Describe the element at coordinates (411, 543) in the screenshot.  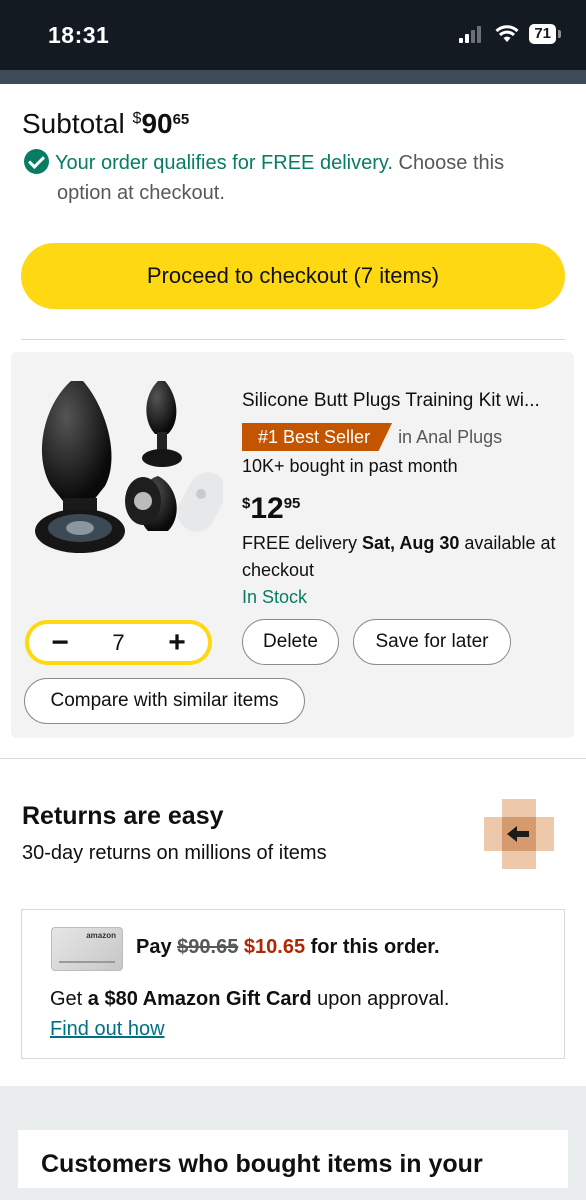
I see `delivery-date: Sat, Aug 30` at that location.